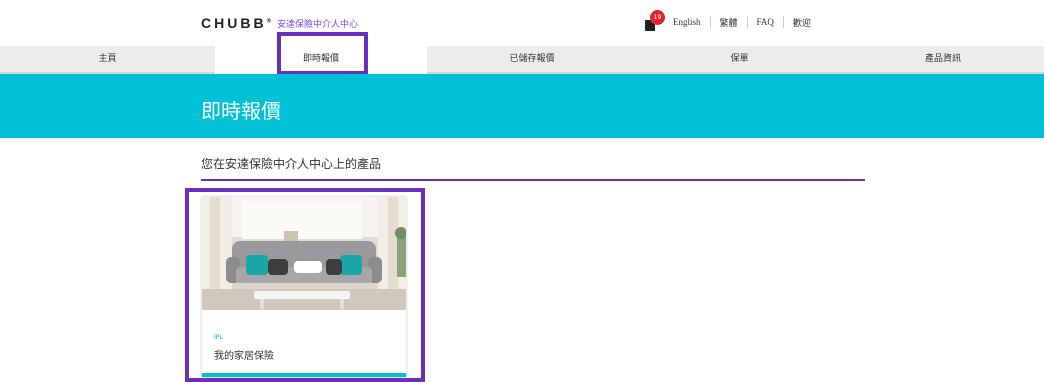 This screenshot has width=1044, height=382. What do you see at coordinates (291, 164) in the screenshot?
I see `section-title: 您在安達保險中介人中心上的產品` at bounding box center [291, 164].